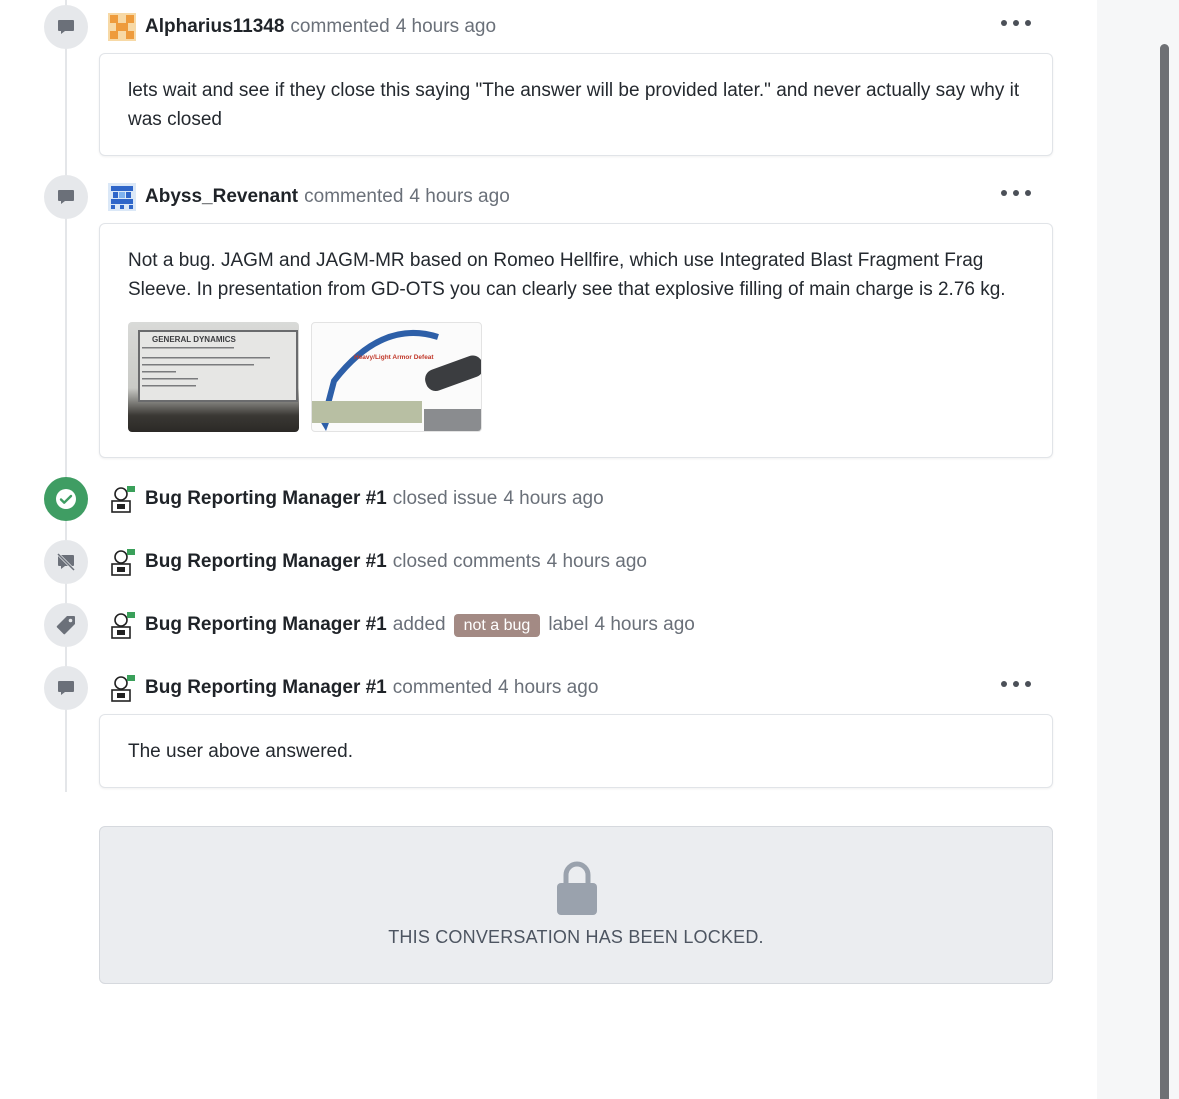  Describe the element at coordinates (497, 625) in the screenshot. I see `label-badge-not-a-bug: not a bug` at that location.